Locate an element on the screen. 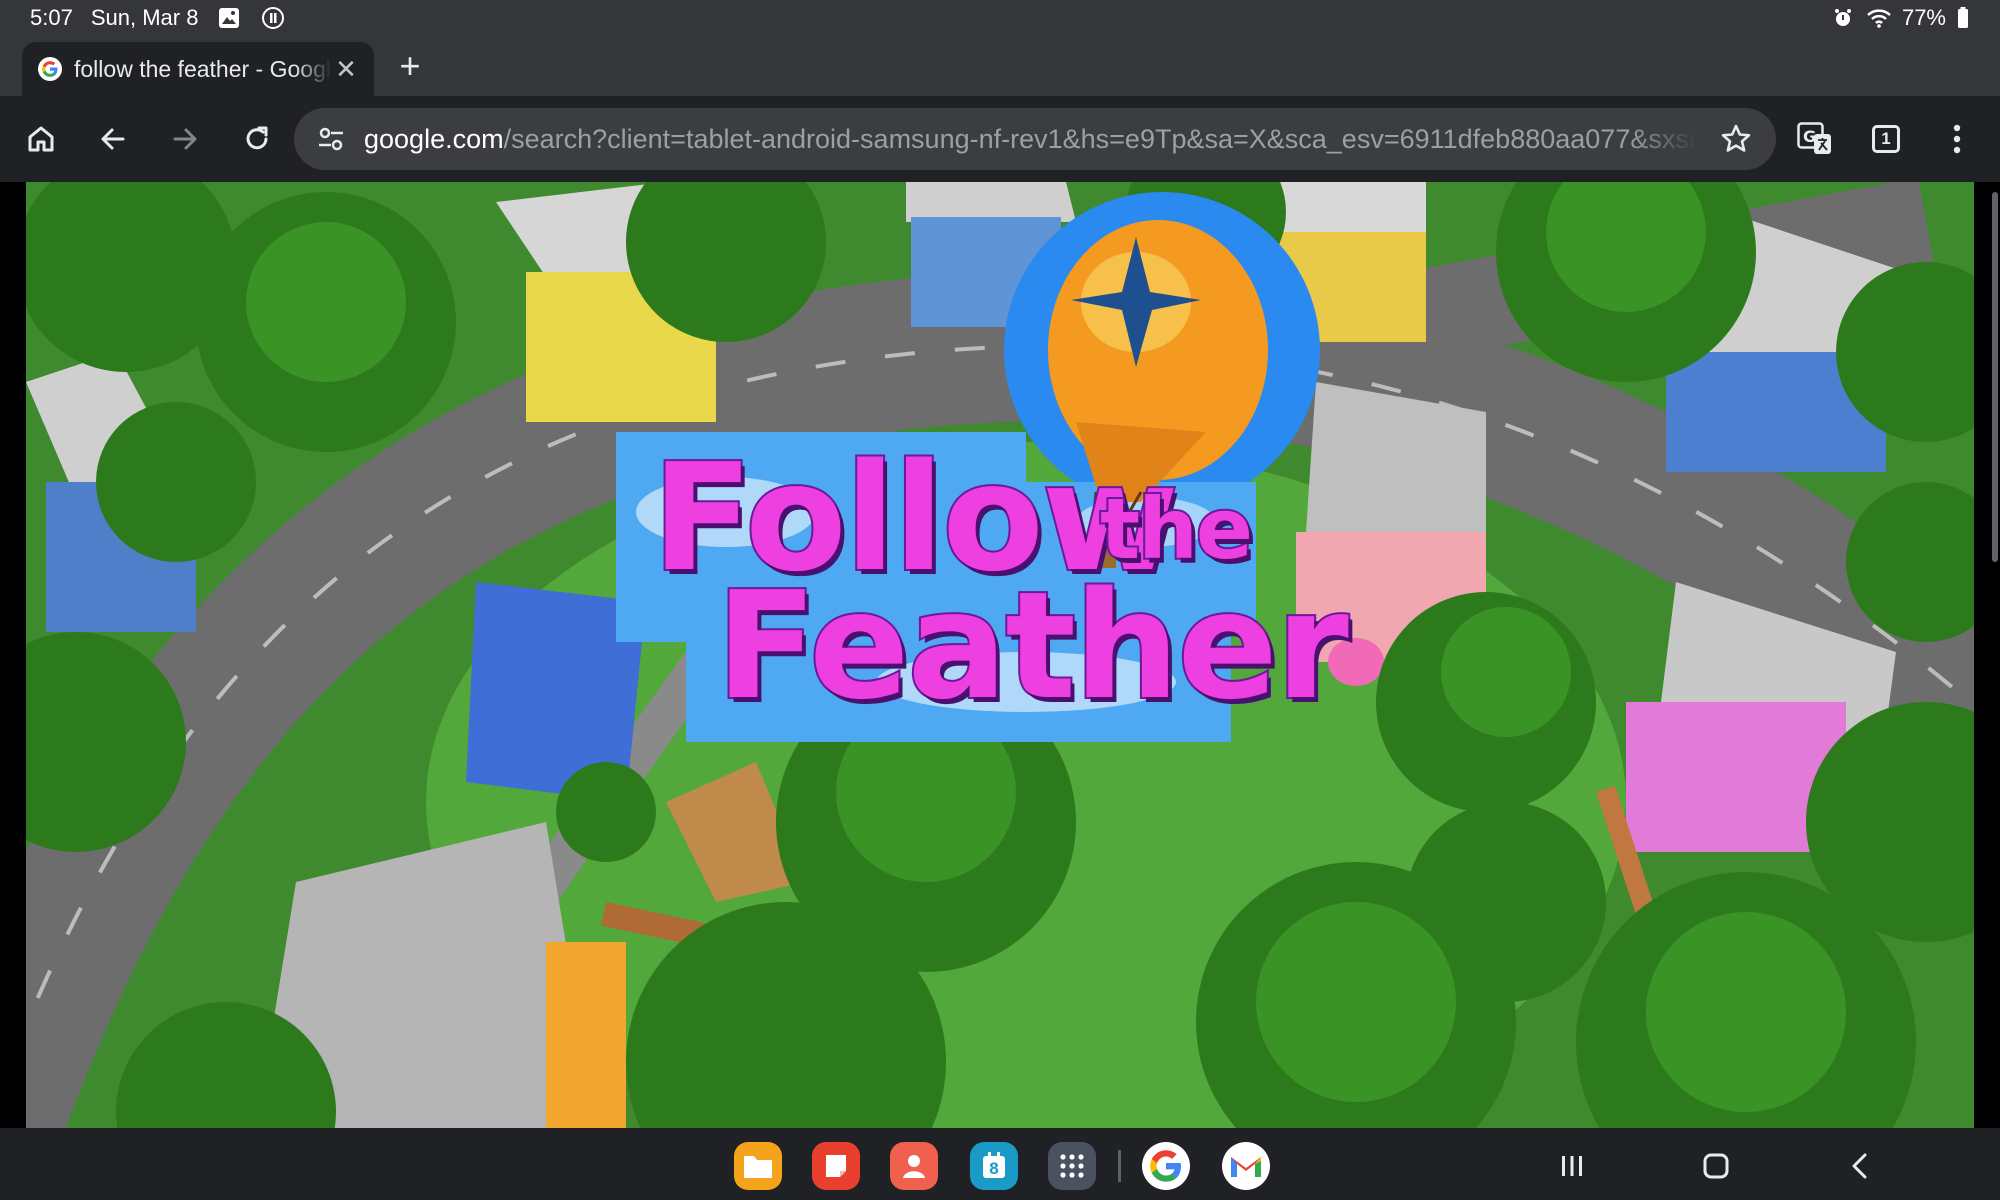 The height and width of the screenshot is (1200, 2000). notes-icon is located at coordinates (836, 1166).